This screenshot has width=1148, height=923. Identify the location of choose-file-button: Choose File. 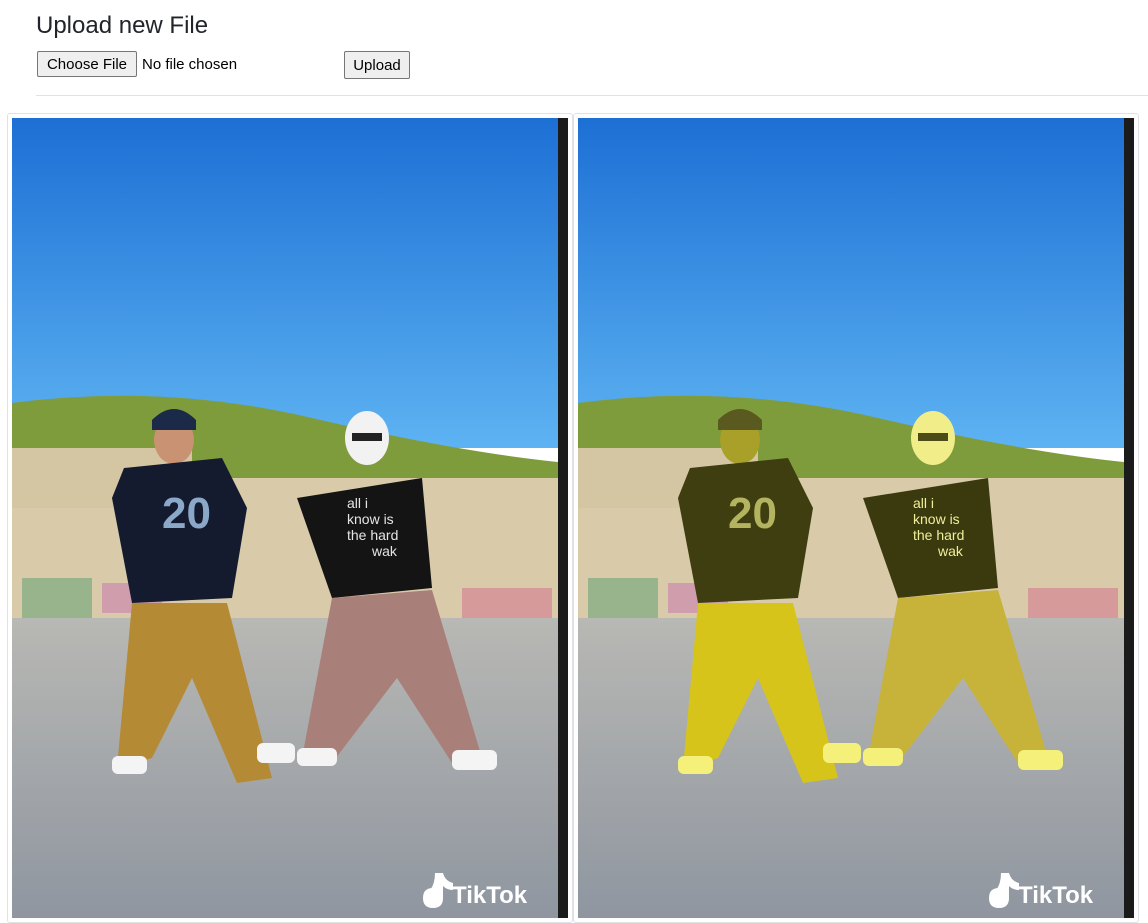
(87, 64).